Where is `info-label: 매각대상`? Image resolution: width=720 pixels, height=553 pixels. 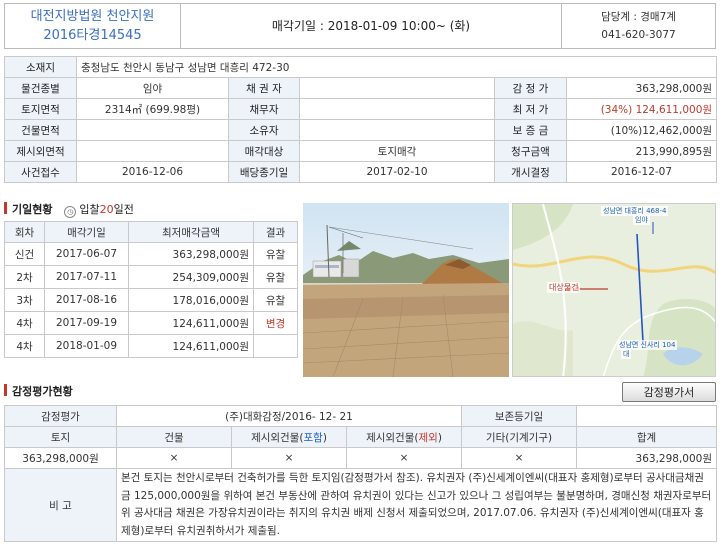 info-label: 매각대상 is located at coordinates (264, 151).